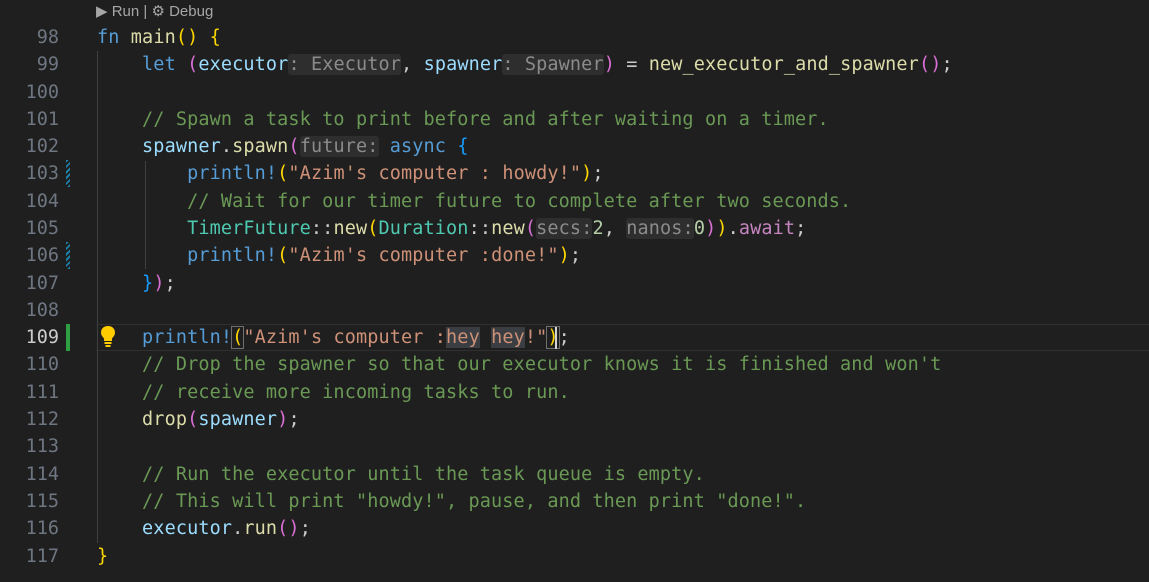 The height and width of the screenshot is (582, 1149). Describe the element at coordinates (42, 228) in the screenshot. I see `line-number: 105` at that location.